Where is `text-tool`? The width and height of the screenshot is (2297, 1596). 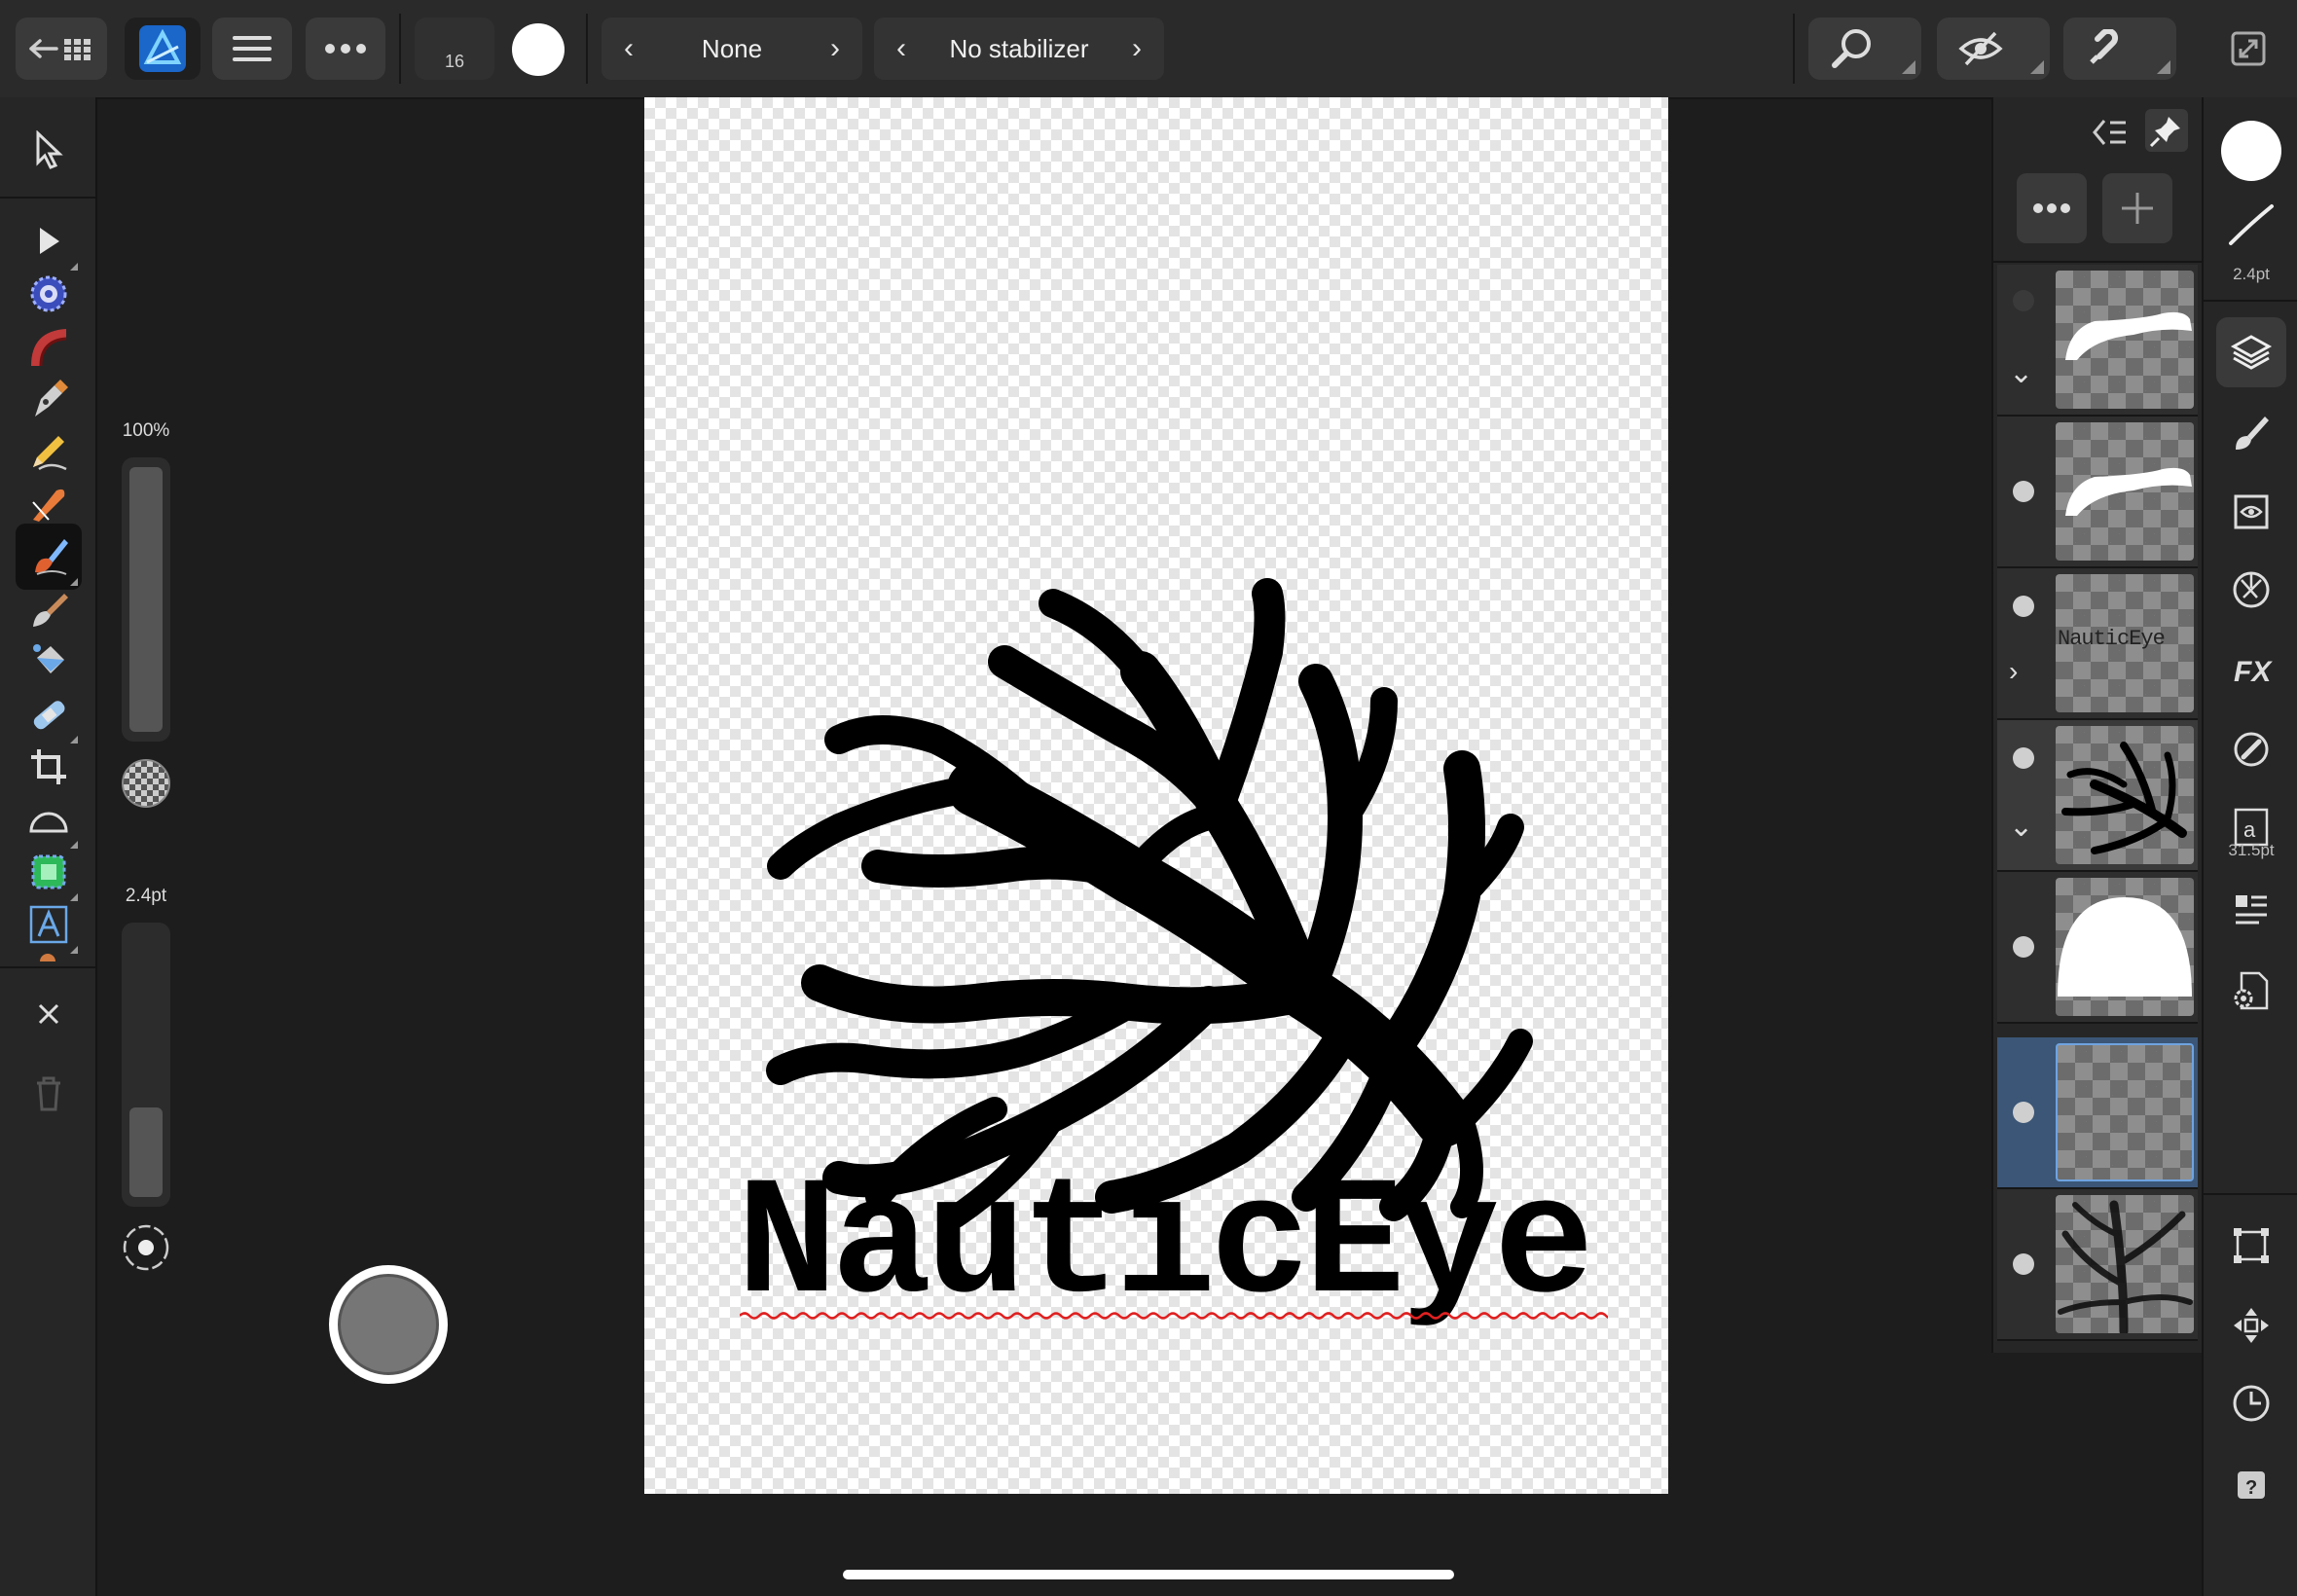
text-tool is located at coordinates (49, 924).